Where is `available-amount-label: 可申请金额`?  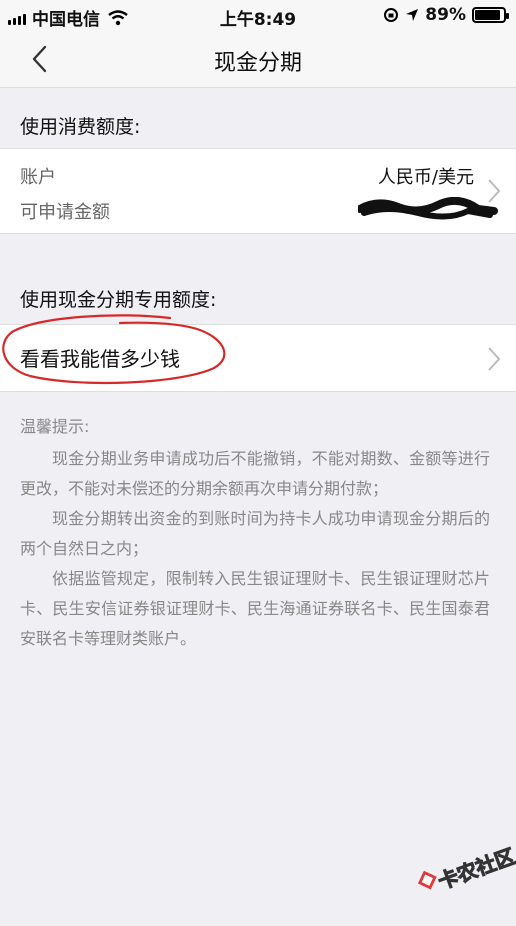
available-amount-label: 可申请金额 is located at coordinates (65, 212).